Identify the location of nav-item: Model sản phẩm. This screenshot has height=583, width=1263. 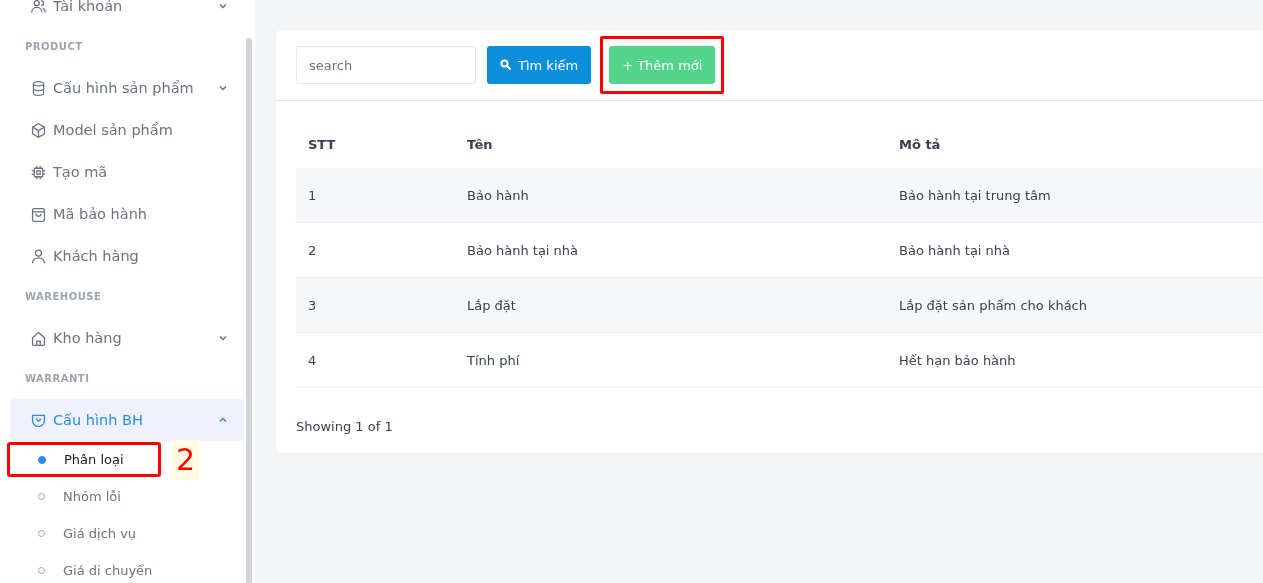
(127, 130).